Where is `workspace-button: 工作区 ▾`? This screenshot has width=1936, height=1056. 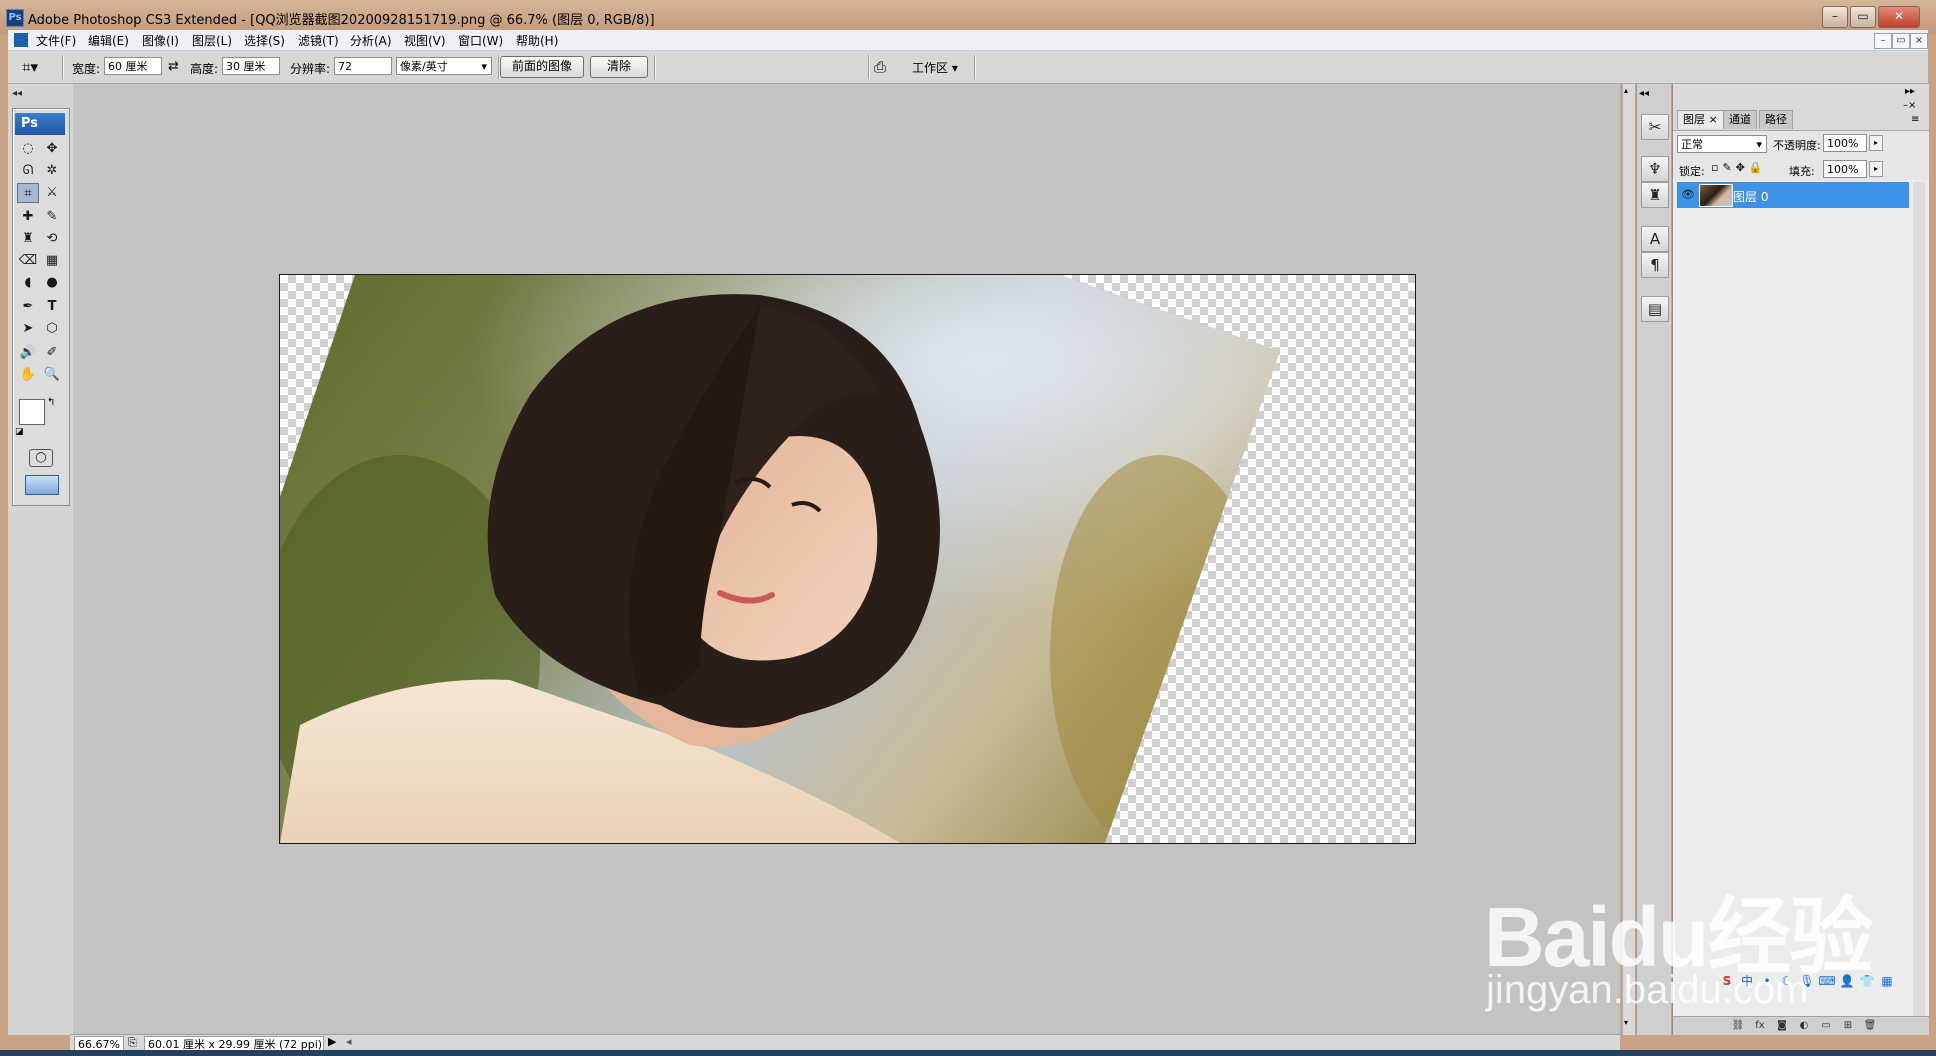 workspace-button: 工作区 ▾ is located at coordinates (935, 67).